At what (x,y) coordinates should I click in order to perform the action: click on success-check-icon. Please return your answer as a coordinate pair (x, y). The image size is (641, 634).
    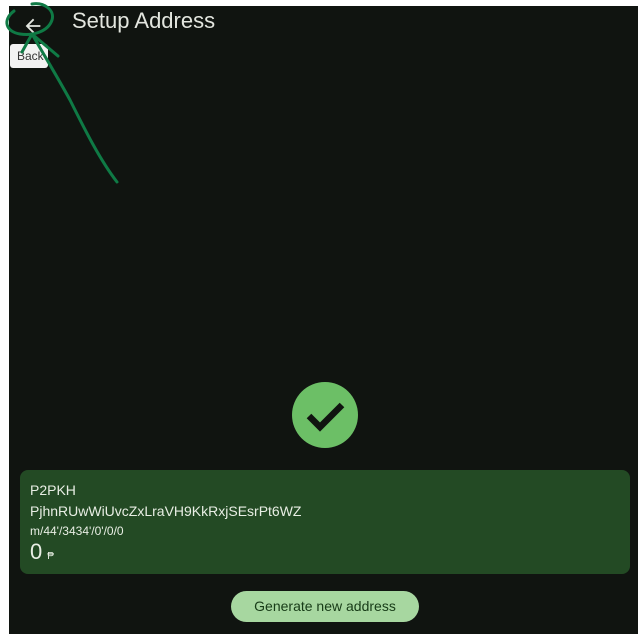
    Looking at the image, I should click on (325, 415).